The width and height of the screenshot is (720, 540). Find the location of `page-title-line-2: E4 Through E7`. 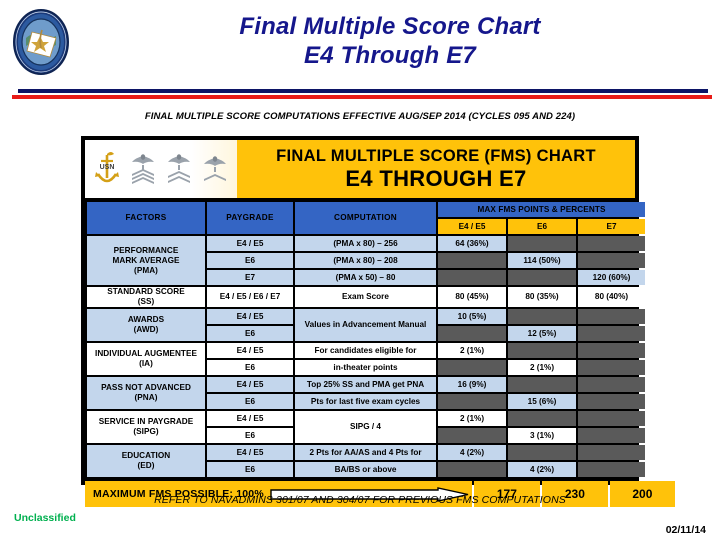

page-title-line-2: E4 Through E7 is located at coordinates (390, 55).